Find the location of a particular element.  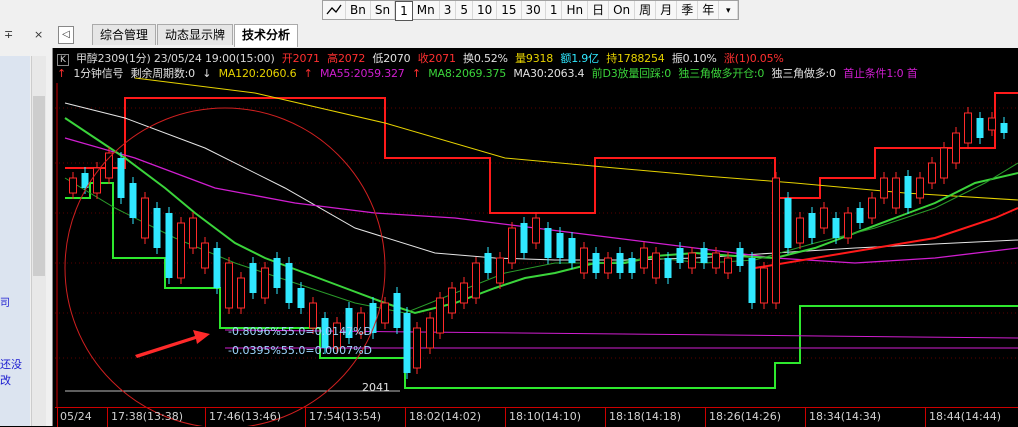

period-button-on: On is located at coordinates (622, 10).